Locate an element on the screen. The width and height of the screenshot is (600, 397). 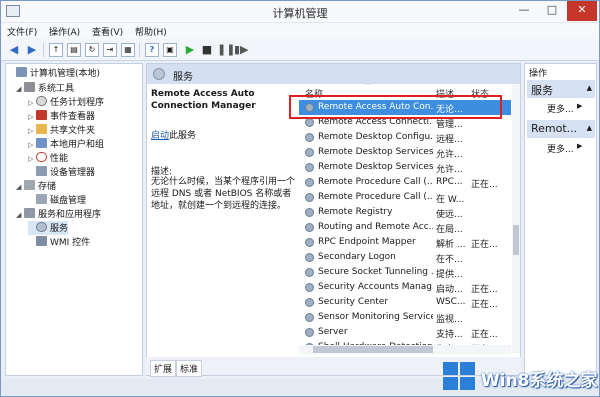
actions-section-services: 服务 ▲ is located at coordinates (561, 89).